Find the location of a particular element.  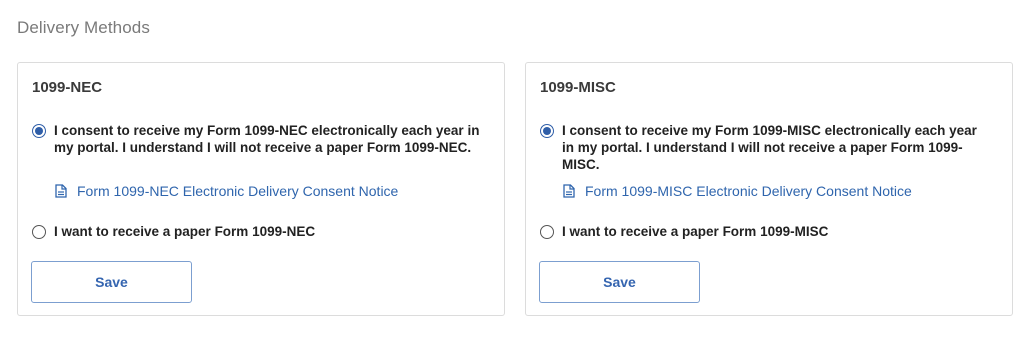

radio-label-paper: I want to receive a paper Form 1099-MISC is located at coordinates (695, 231).